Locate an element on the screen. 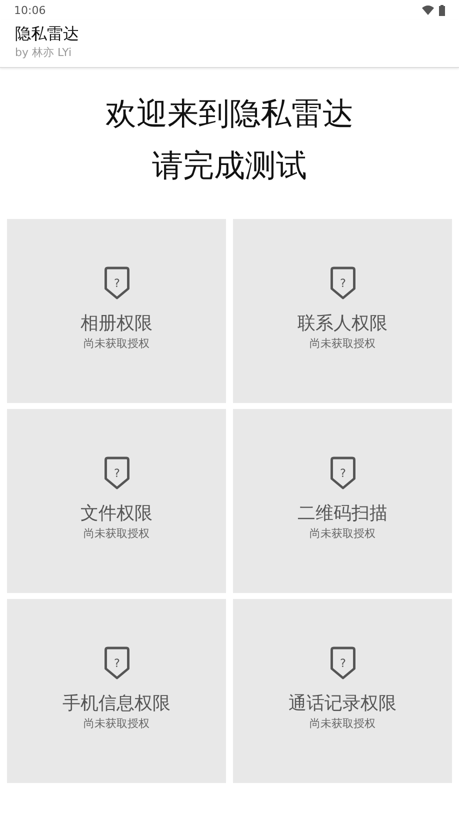 This screenshot has height=817, width=459. permission-name: 文件权限 is located at coordinates (116, 514).